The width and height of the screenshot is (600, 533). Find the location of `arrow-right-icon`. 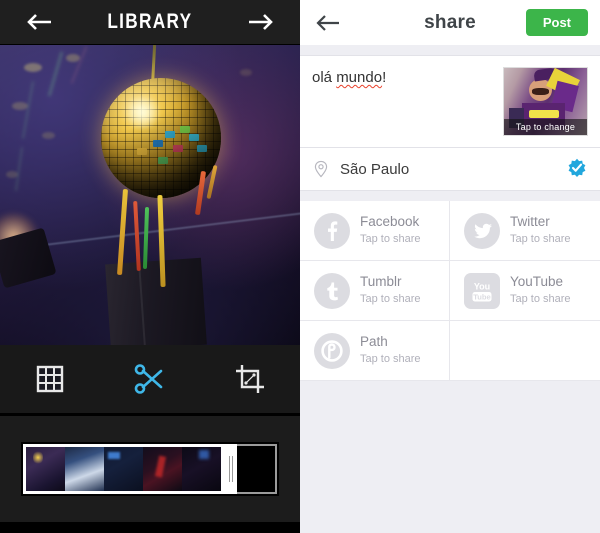

arrow-right-icon is located at coordinates (260, 22).